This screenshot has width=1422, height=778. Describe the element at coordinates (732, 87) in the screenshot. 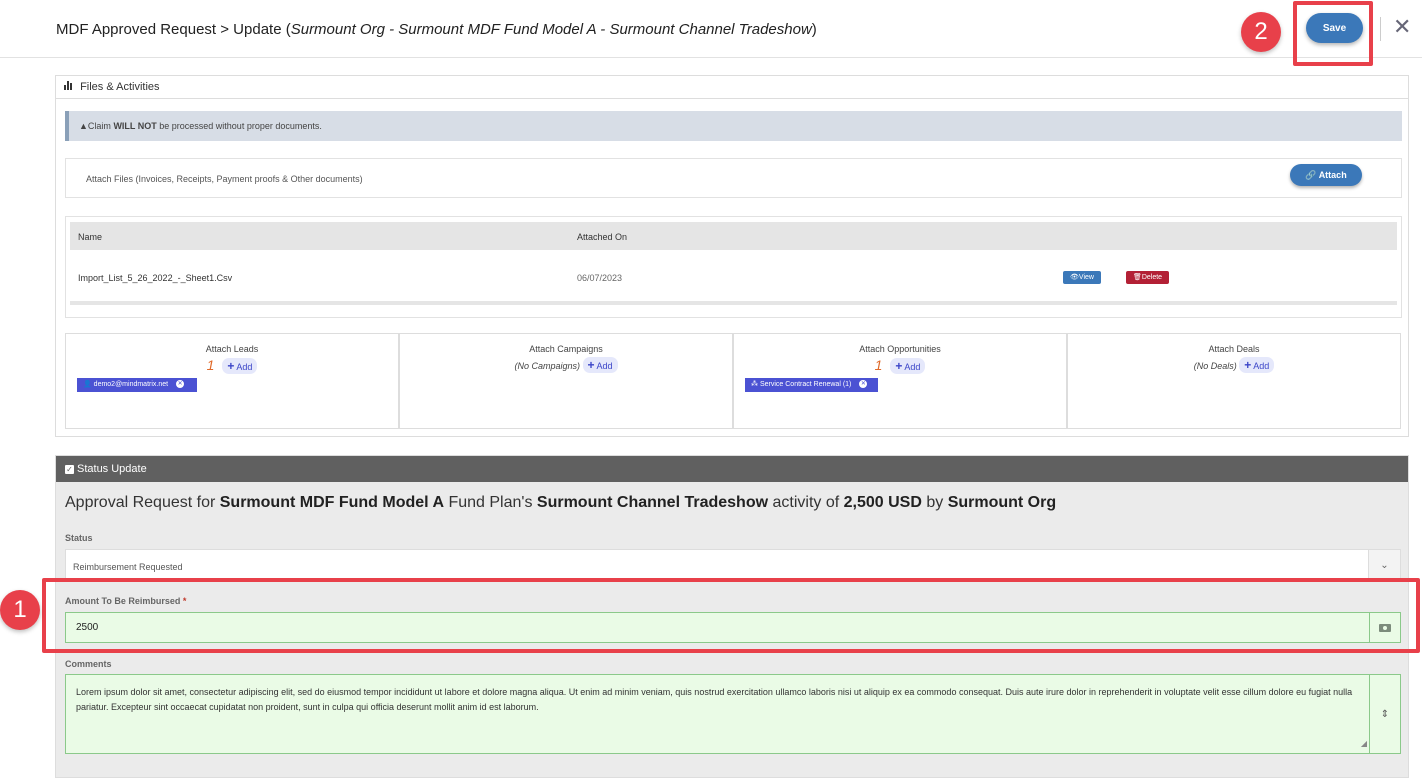

I see `files-panel-header: Files & Activities` at that location.